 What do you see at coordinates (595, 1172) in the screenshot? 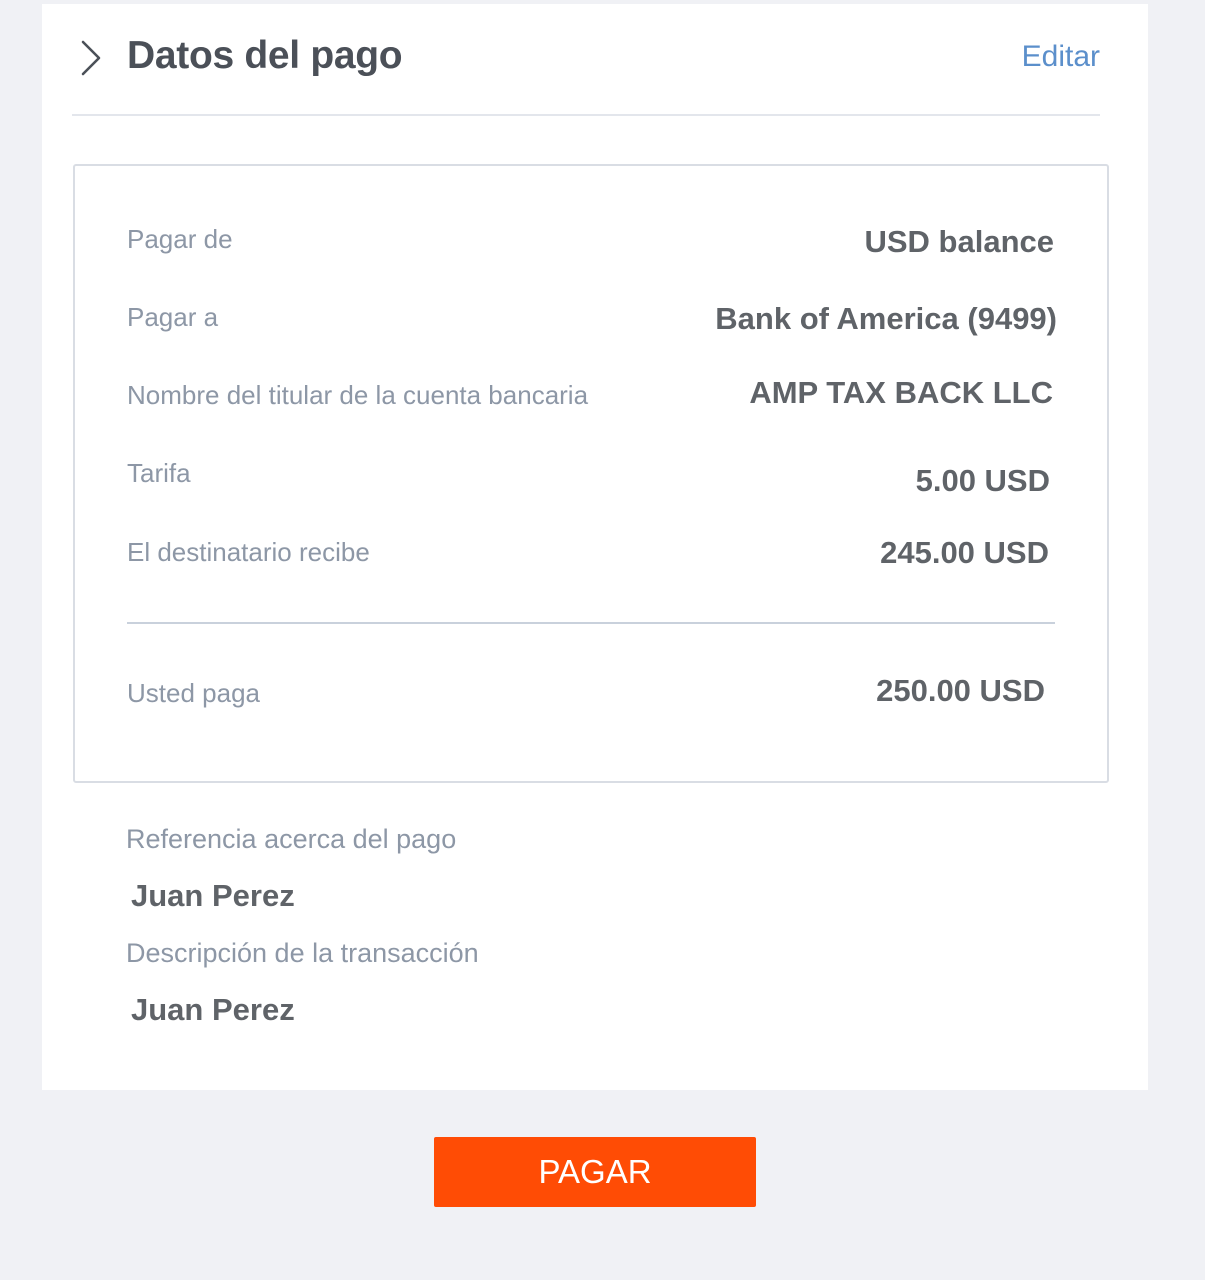
I see `pay-button: PAGAR` at bounding box center [595, 1172].